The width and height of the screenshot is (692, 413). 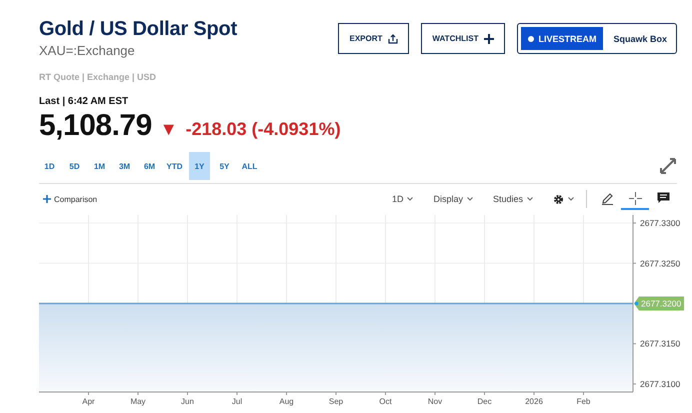 I want to click on comparison-button: Comparison, so click(x=68, y=199).